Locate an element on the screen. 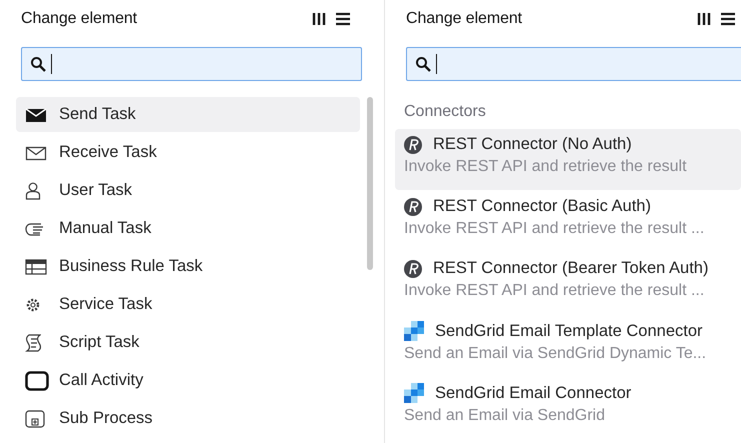 The image size is (741, 443). table-icon is located at coordinates (36, 266).